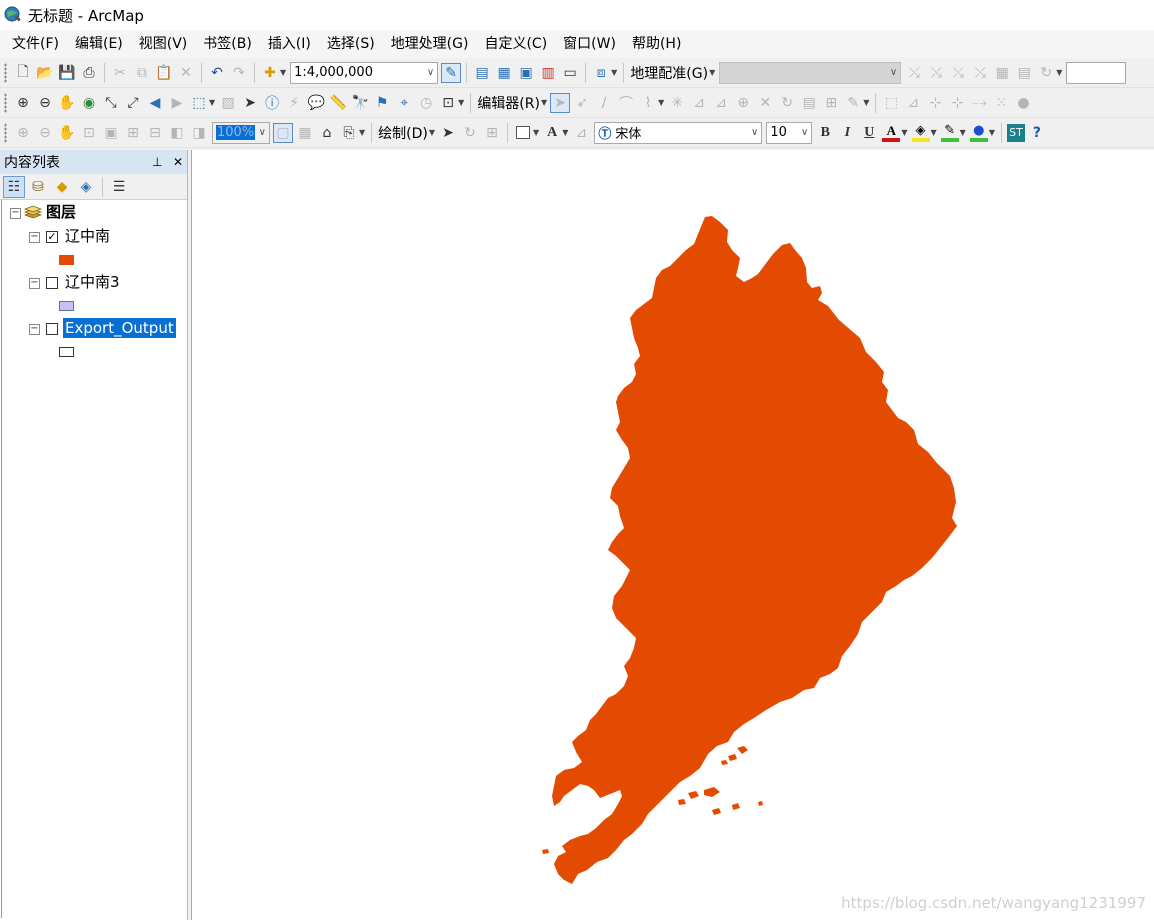 The height and width of the screenshot is (920, 1154). Describe the element at coordinates (67, 133) in the screenshot. I see `layout-pan-icon: ✋` at that location.